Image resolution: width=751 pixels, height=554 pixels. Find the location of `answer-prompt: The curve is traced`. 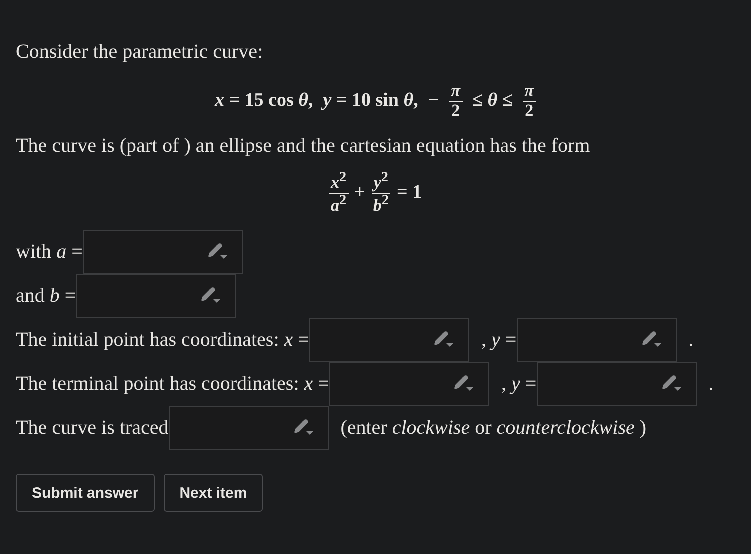

answer-prompt: The curve is traced is located at coordinates (92, 428).